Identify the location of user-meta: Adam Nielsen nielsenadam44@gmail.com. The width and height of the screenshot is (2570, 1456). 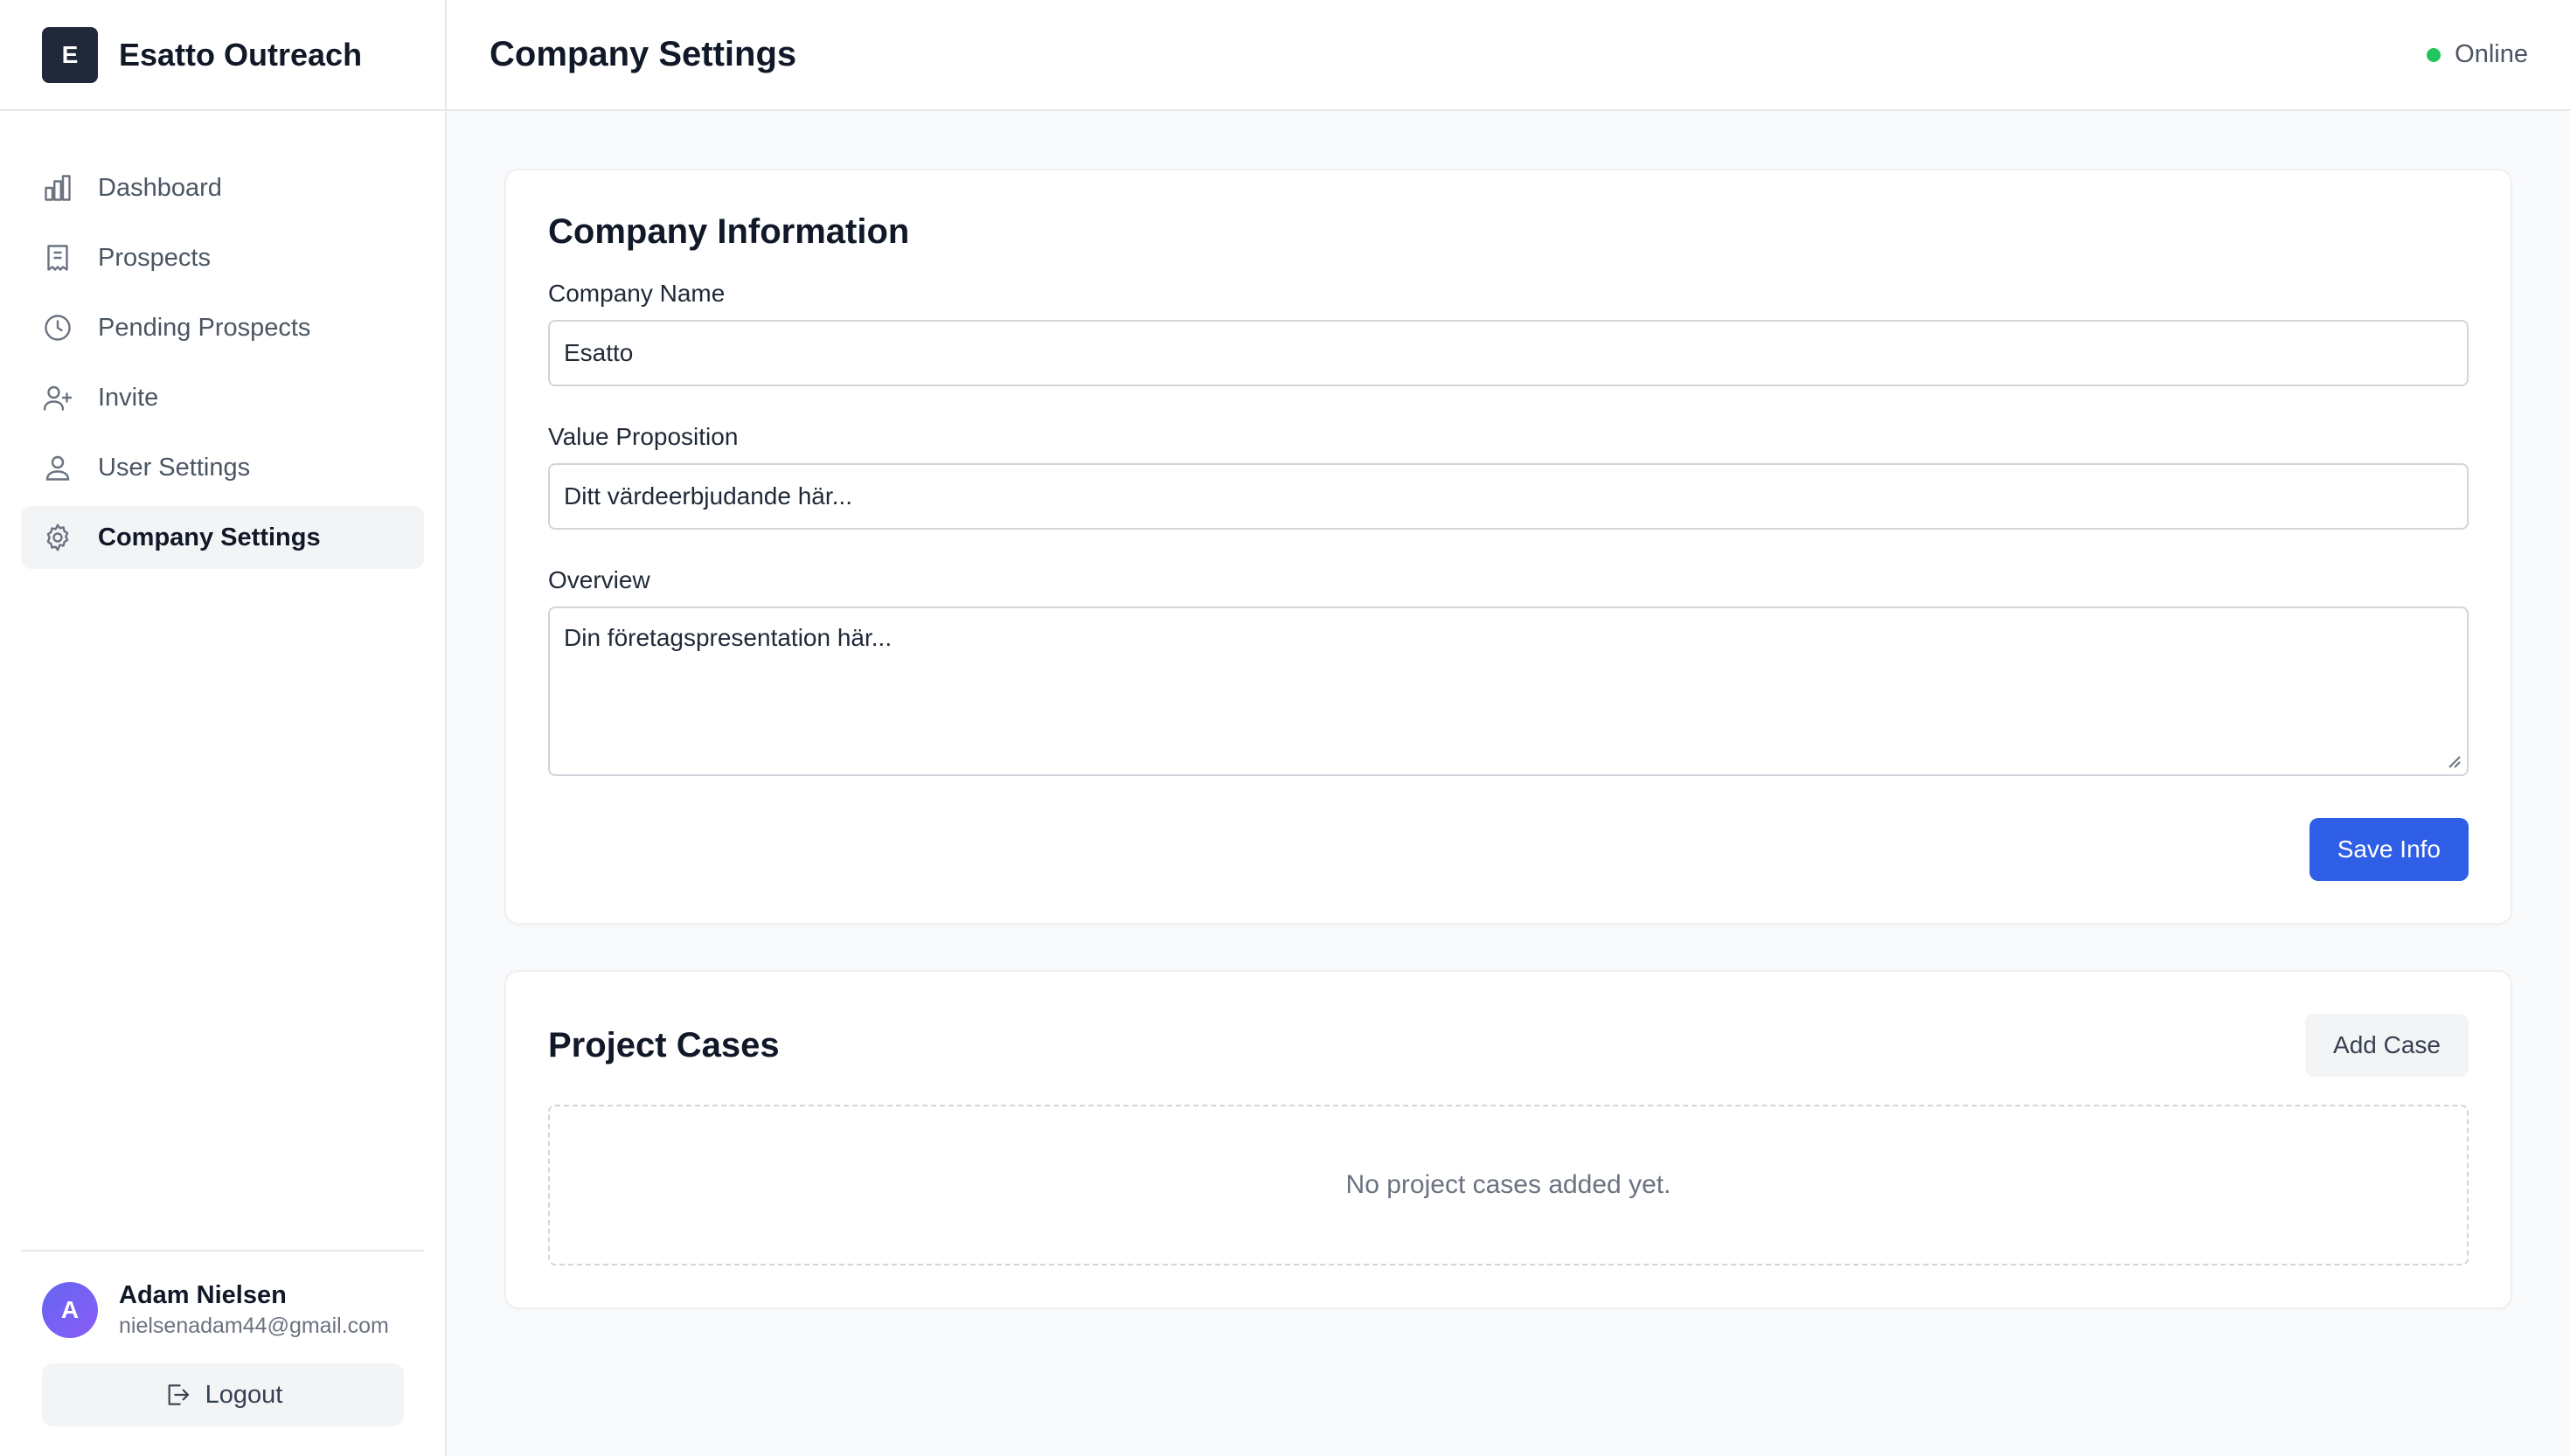
(254, 1310).